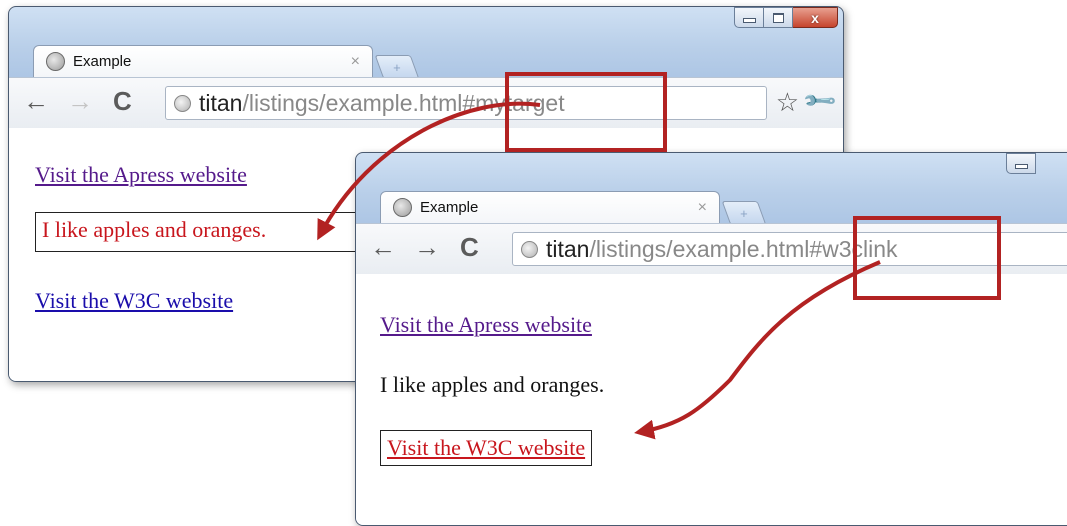  I want to click on star-icon: ☆, so click(787, 102).